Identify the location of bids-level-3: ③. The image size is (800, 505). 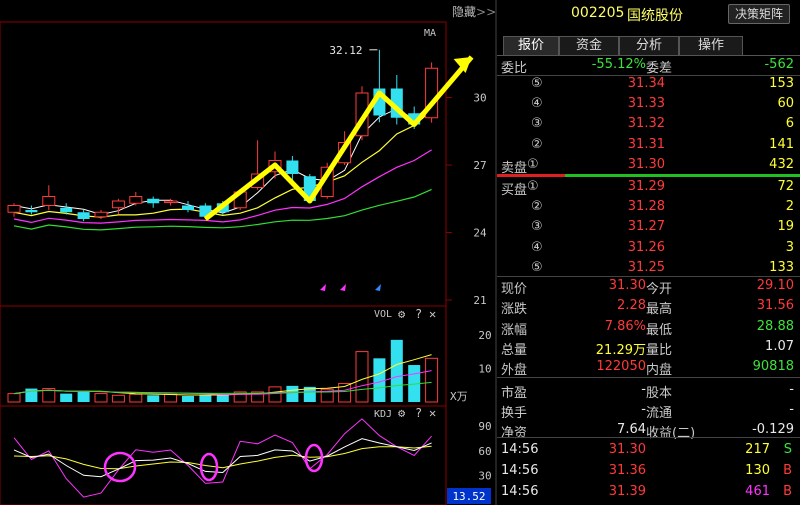
(537, 227).